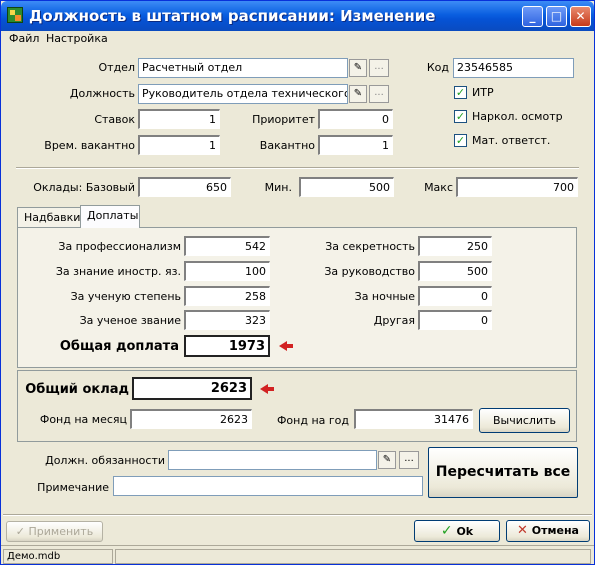  Describe the element at coordinates (517, 116) in the screenshot. I see `narco-label: Наркол. осмотр` at that location.